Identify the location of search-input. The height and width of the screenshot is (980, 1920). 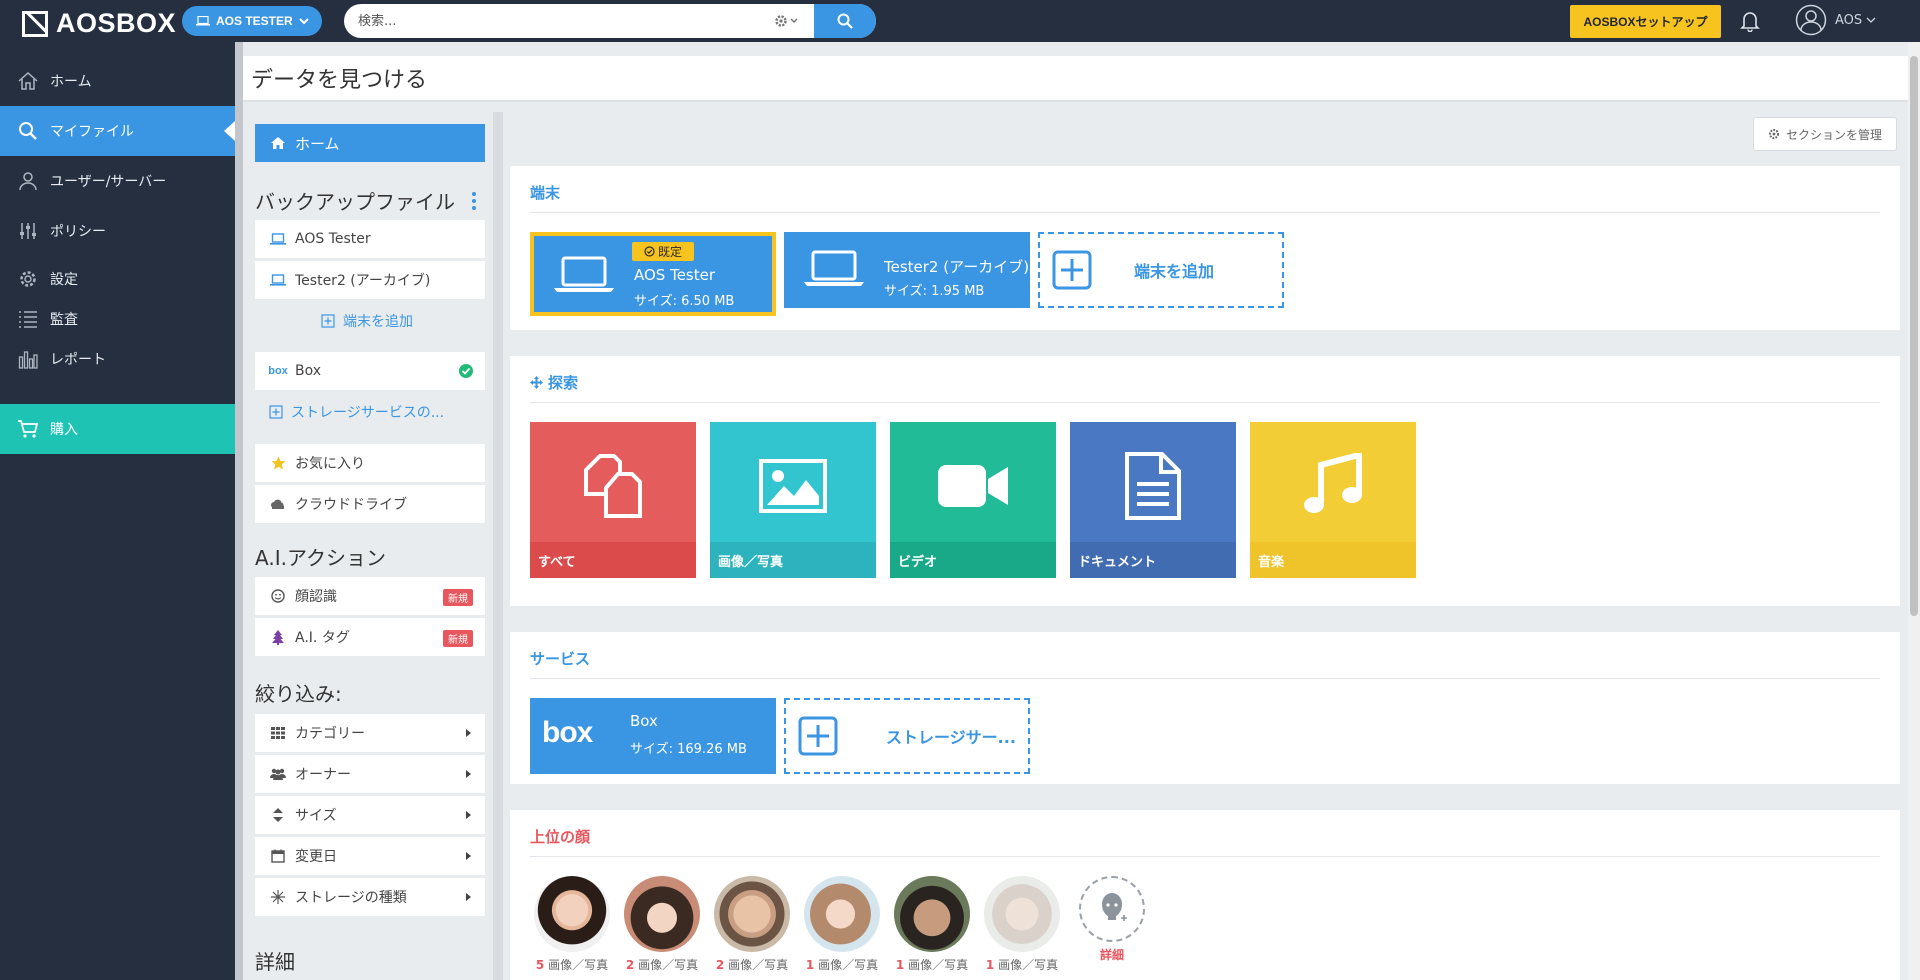
(579, 21).